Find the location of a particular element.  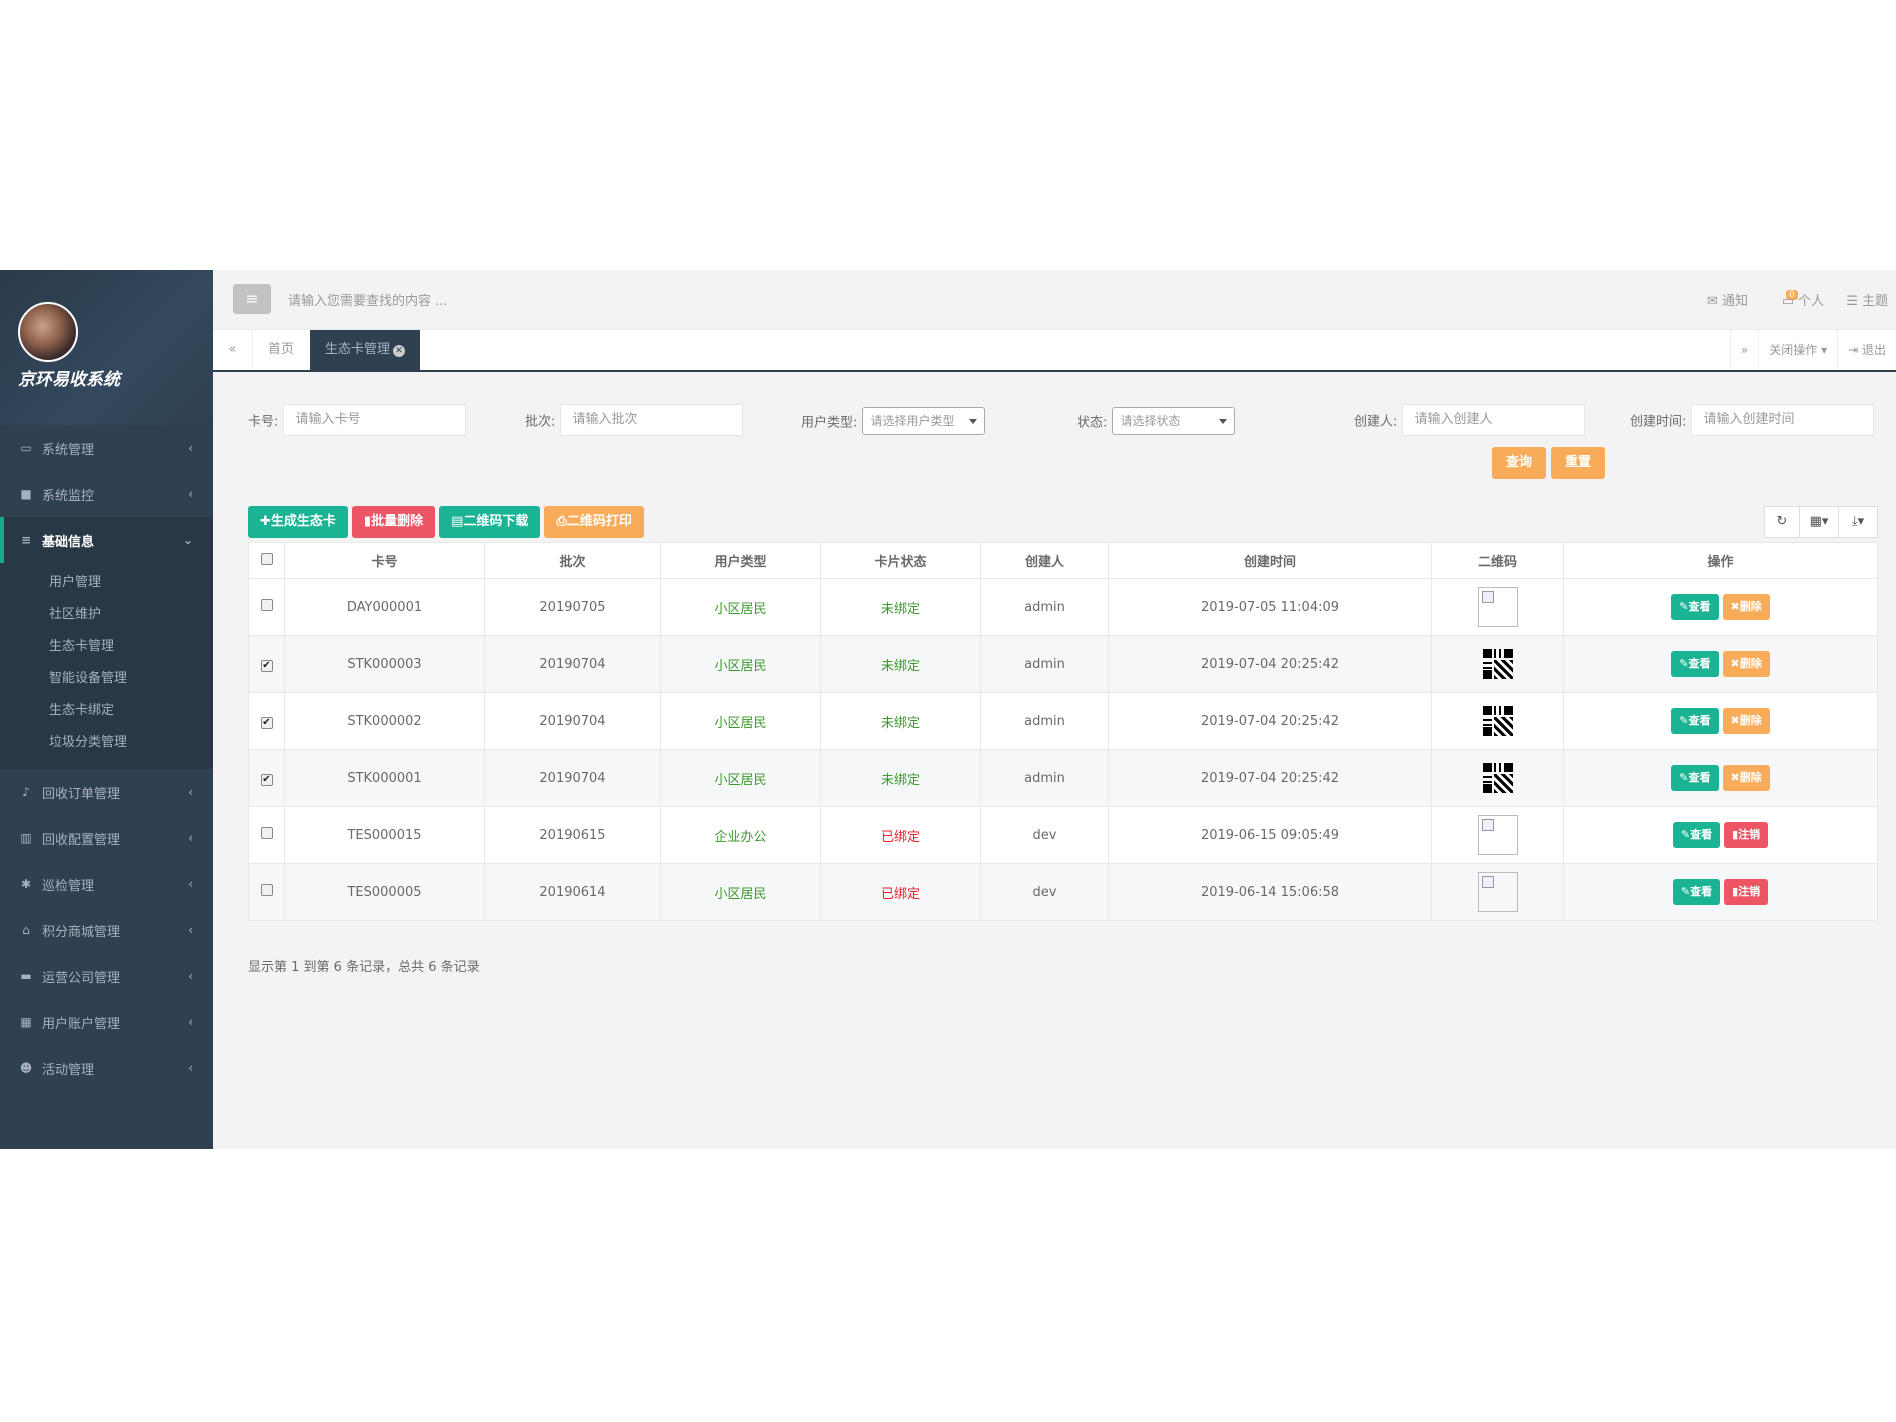

tabs-scroll-right-icon: » is located at coordinates (1743, 350).